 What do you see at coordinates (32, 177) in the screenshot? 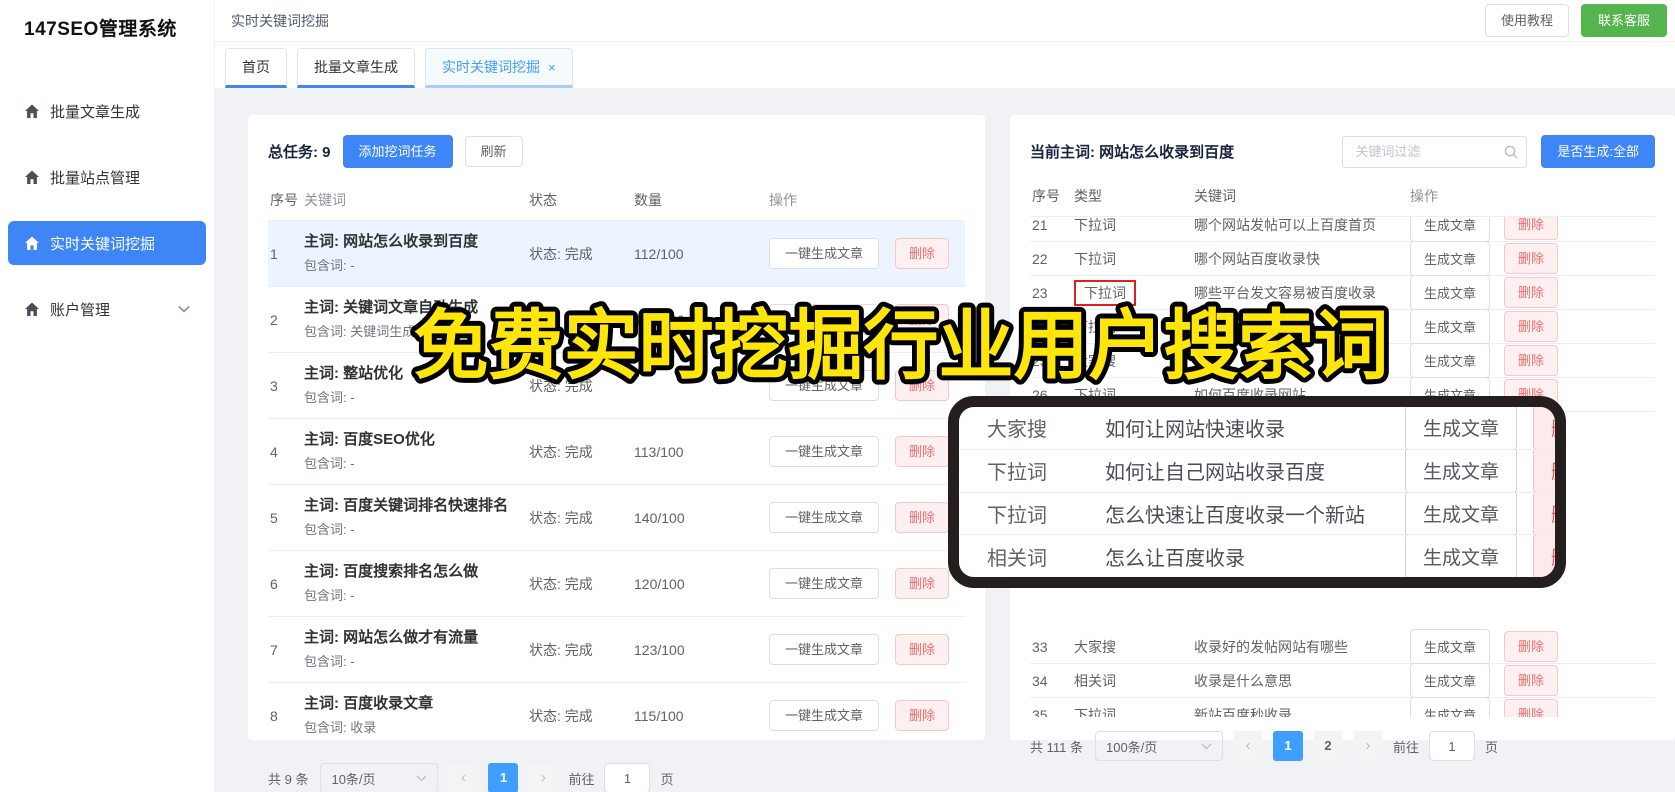
I see `home-icon` at bounding box center [32, 177].